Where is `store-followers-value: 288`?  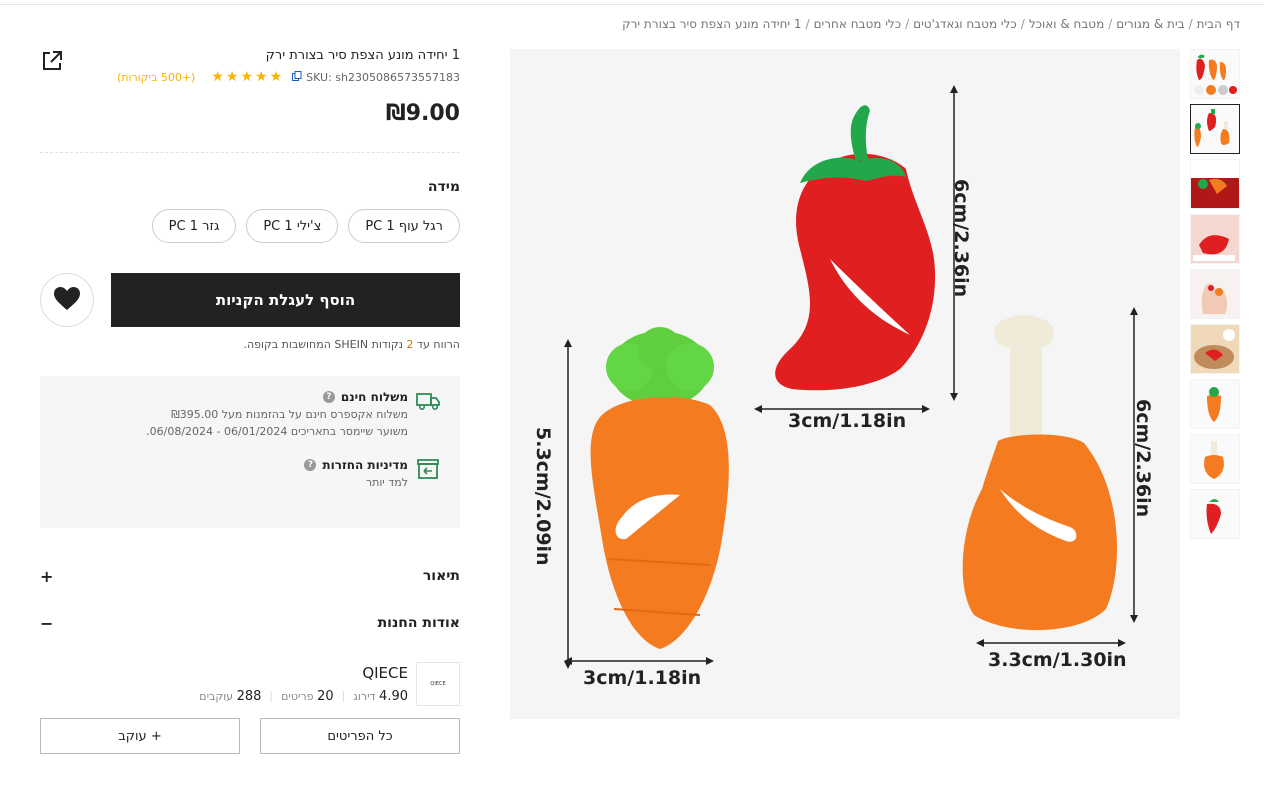 store-followers-value: 288 is located at coordinates (249, 696).